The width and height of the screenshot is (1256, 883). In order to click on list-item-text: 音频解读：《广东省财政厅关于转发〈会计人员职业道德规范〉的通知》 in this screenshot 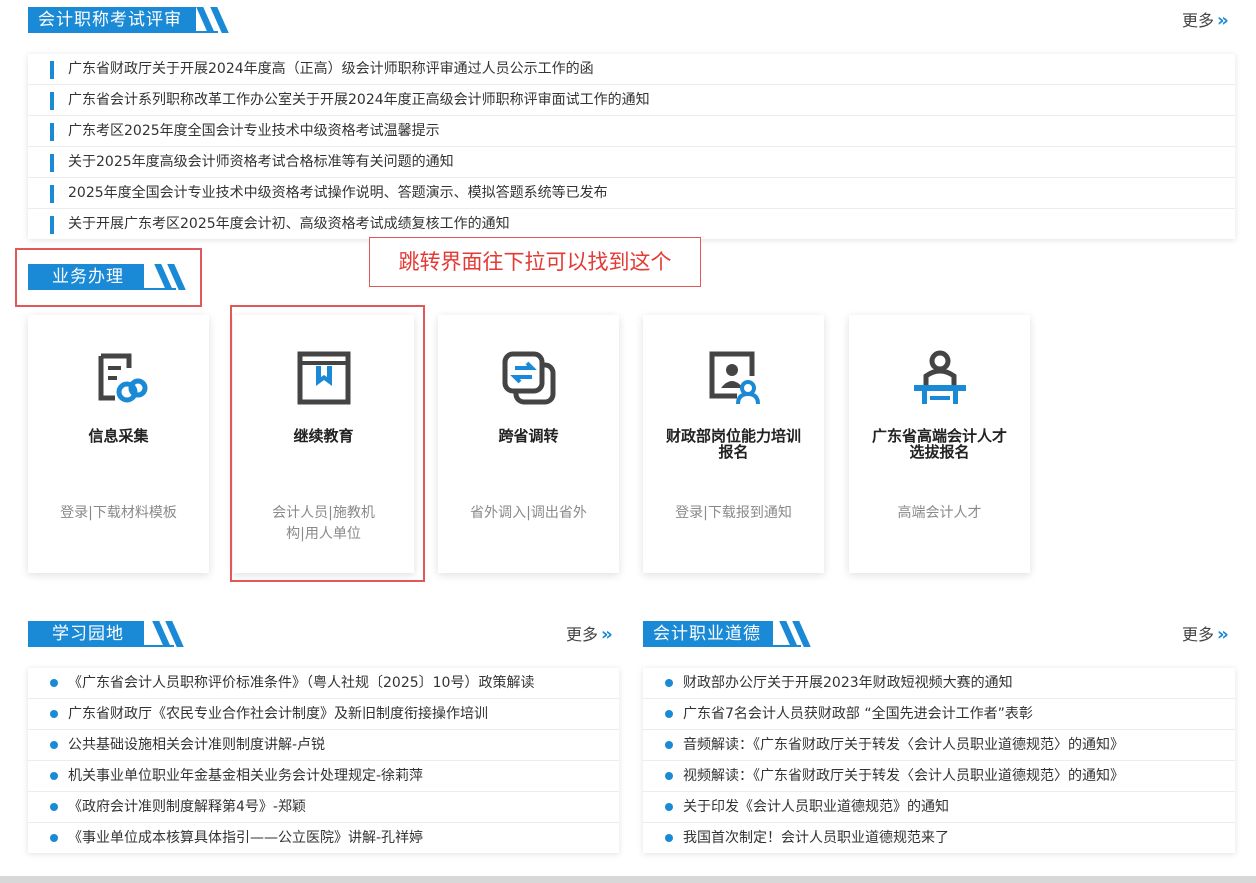, I will do `click(903, 745)`.